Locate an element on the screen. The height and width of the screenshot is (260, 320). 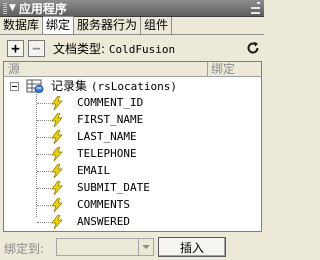
tab-server-behaviors: 服务器行为 is located at coordinates (108, 25).